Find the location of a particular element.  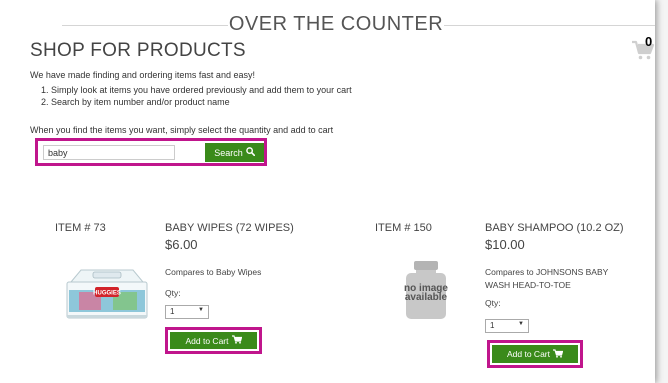

product-image-baby-wipes: HUGGIES is located at coordinates (107, 292).